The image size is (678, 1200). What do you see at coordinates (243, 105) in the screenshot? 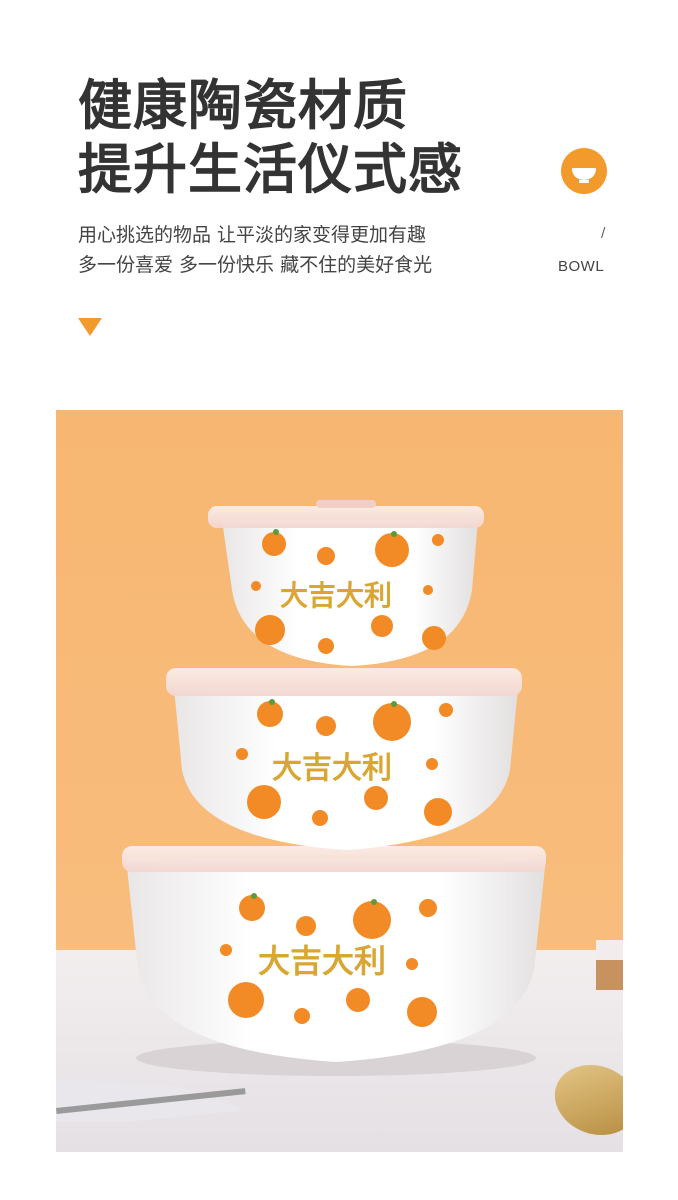
I see `headline-line-1: 健康陶瓷材质` at bounding box center [243, 105].